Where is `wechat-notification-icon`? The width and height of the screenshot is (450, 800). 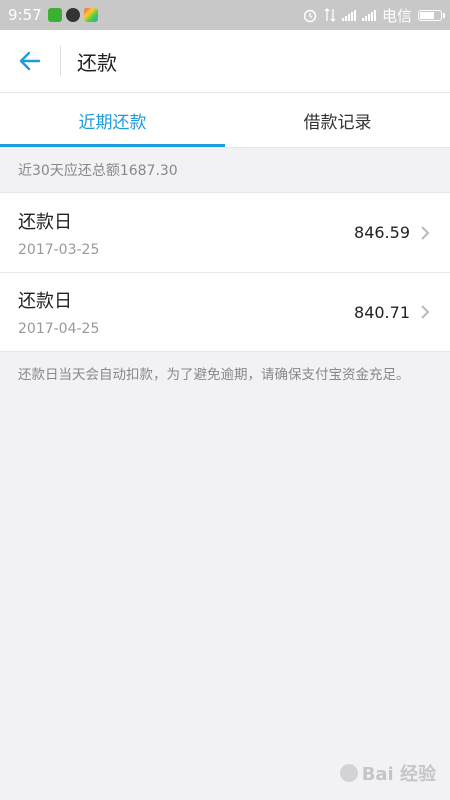
wechat-notification-icon is located at coordinates (54, 15).